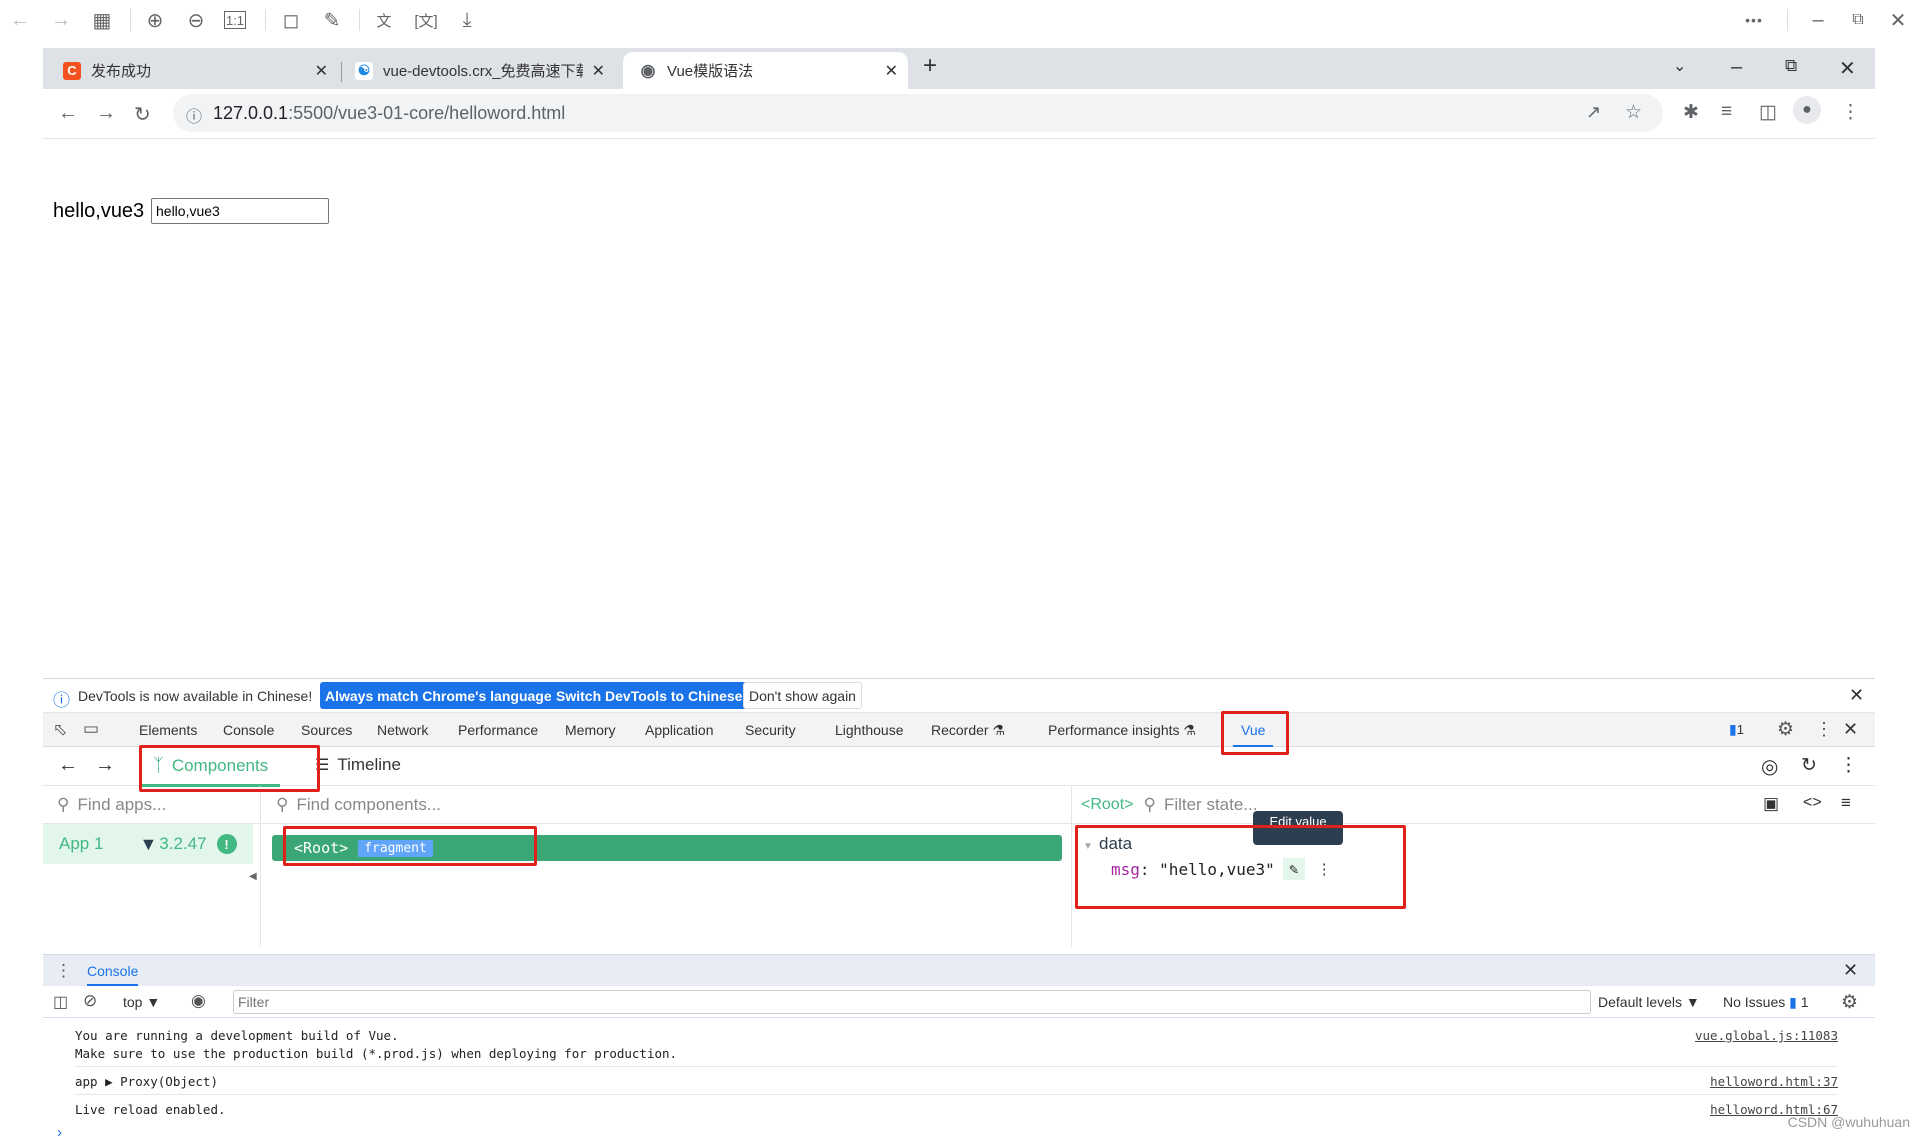  What do you see at coordinates (227, 844) in the screenshot?
I see `warning-badge-icon: !` at bounding box center [227, 844].